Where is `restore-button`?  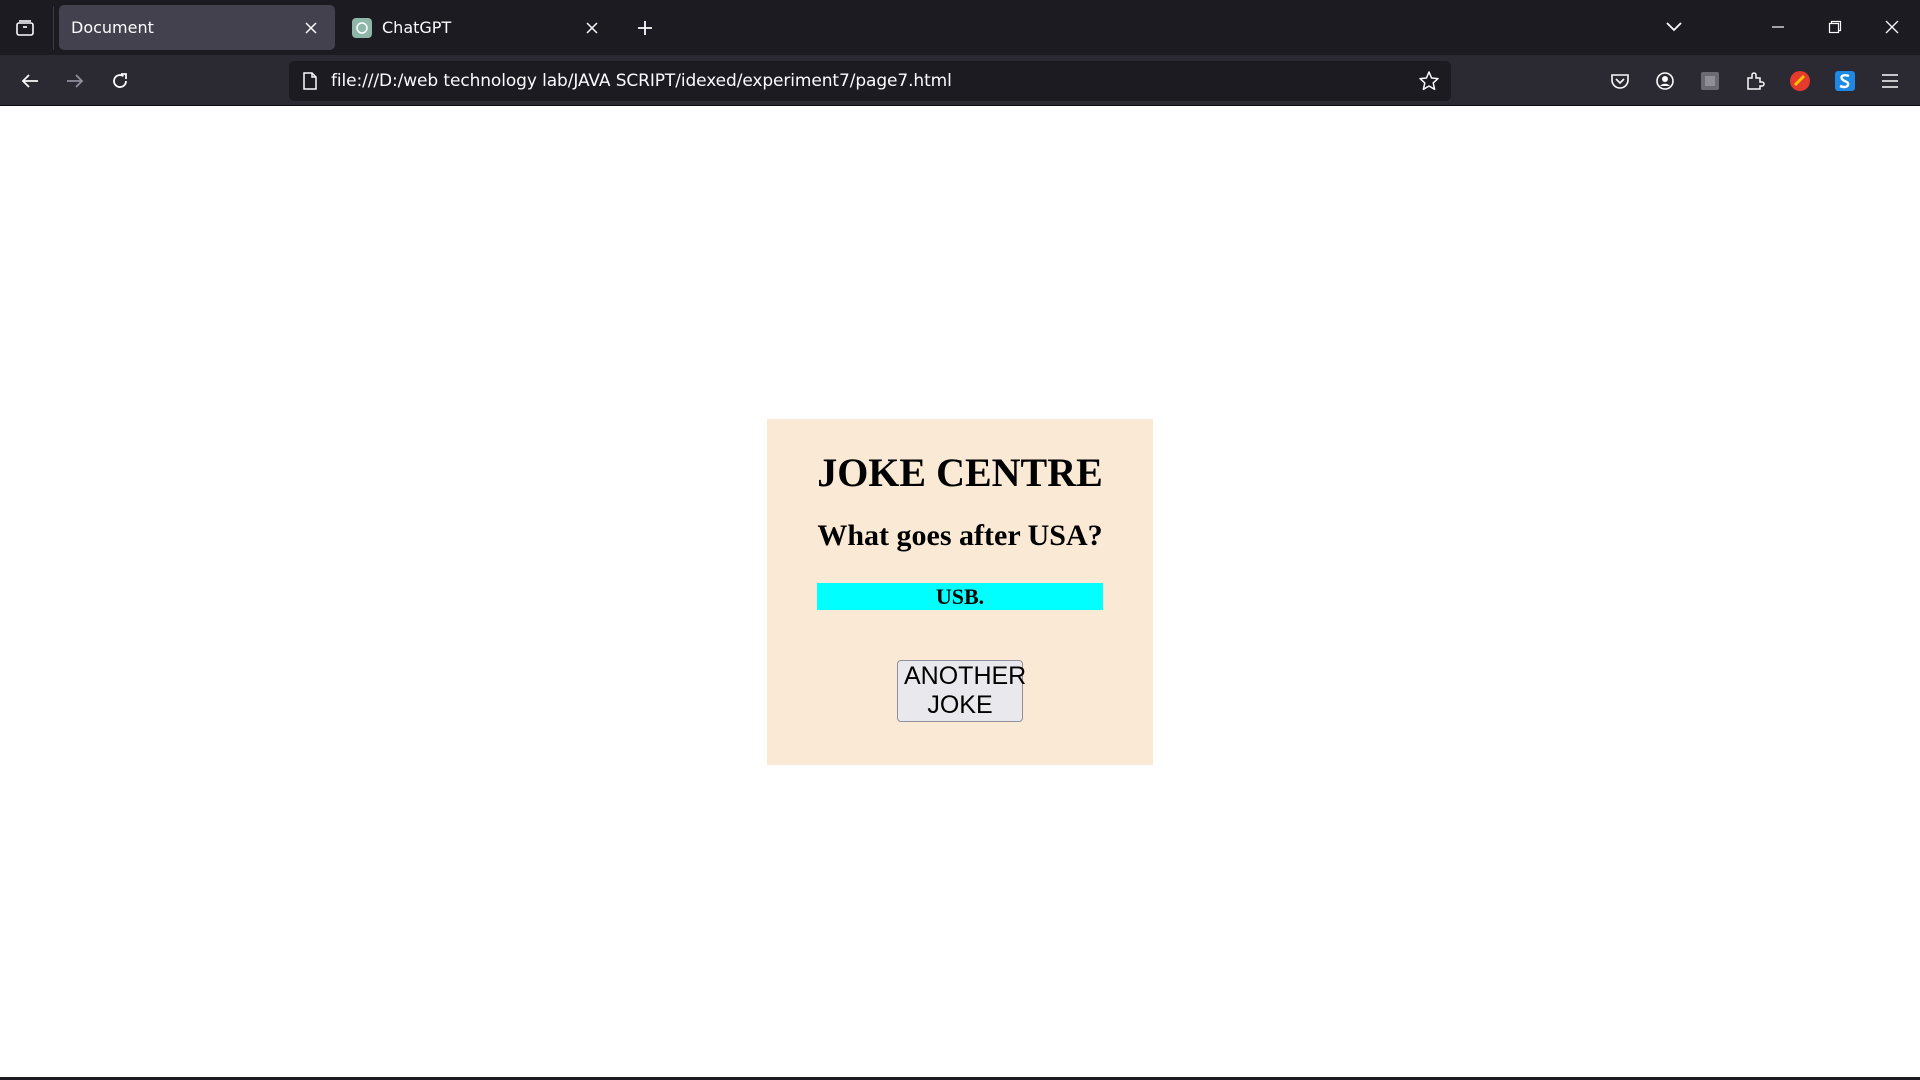
restore-button is located at coordinates (1835, 27).